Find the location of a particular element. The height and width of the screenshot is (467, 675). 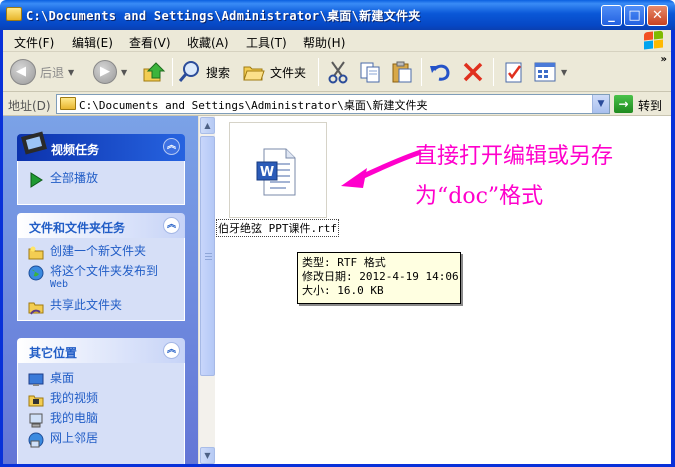

desktop-icon is located at coordinates (36, 380).